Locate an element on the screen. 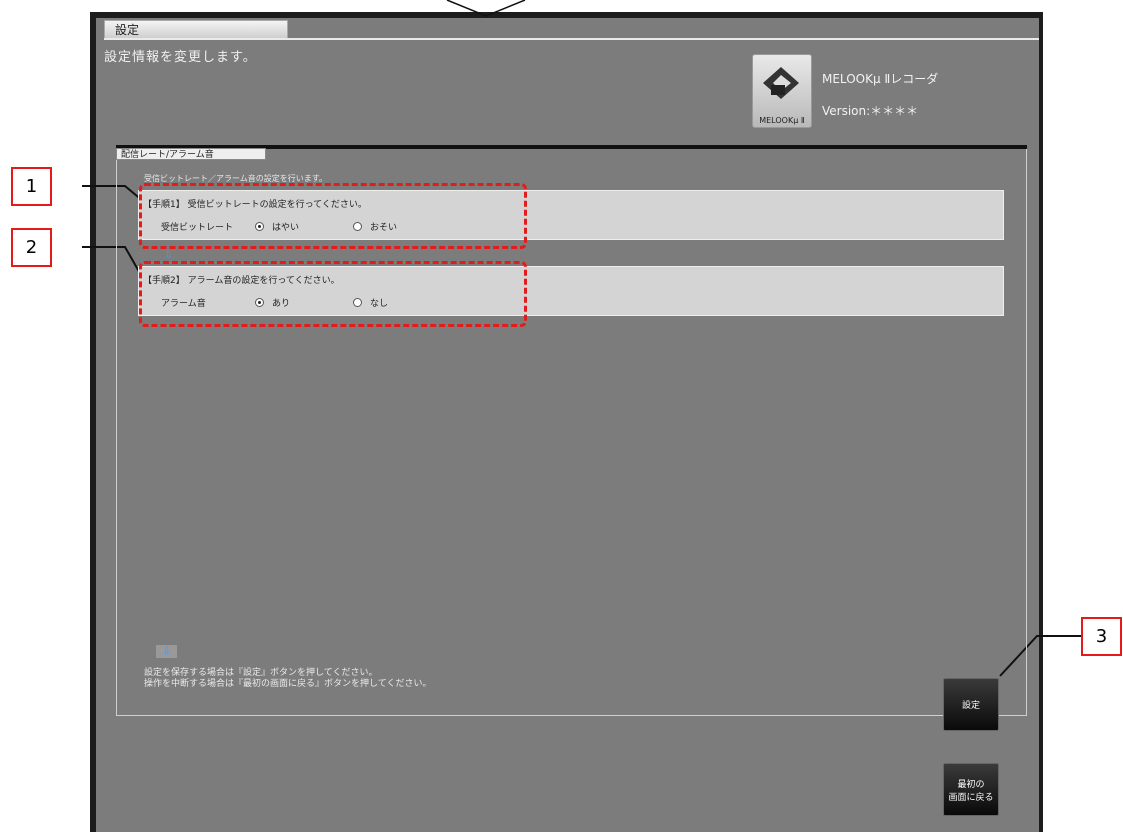 The height and width of the screenshot is (832, 1123). top-notch is located at coordinates (486, 8).